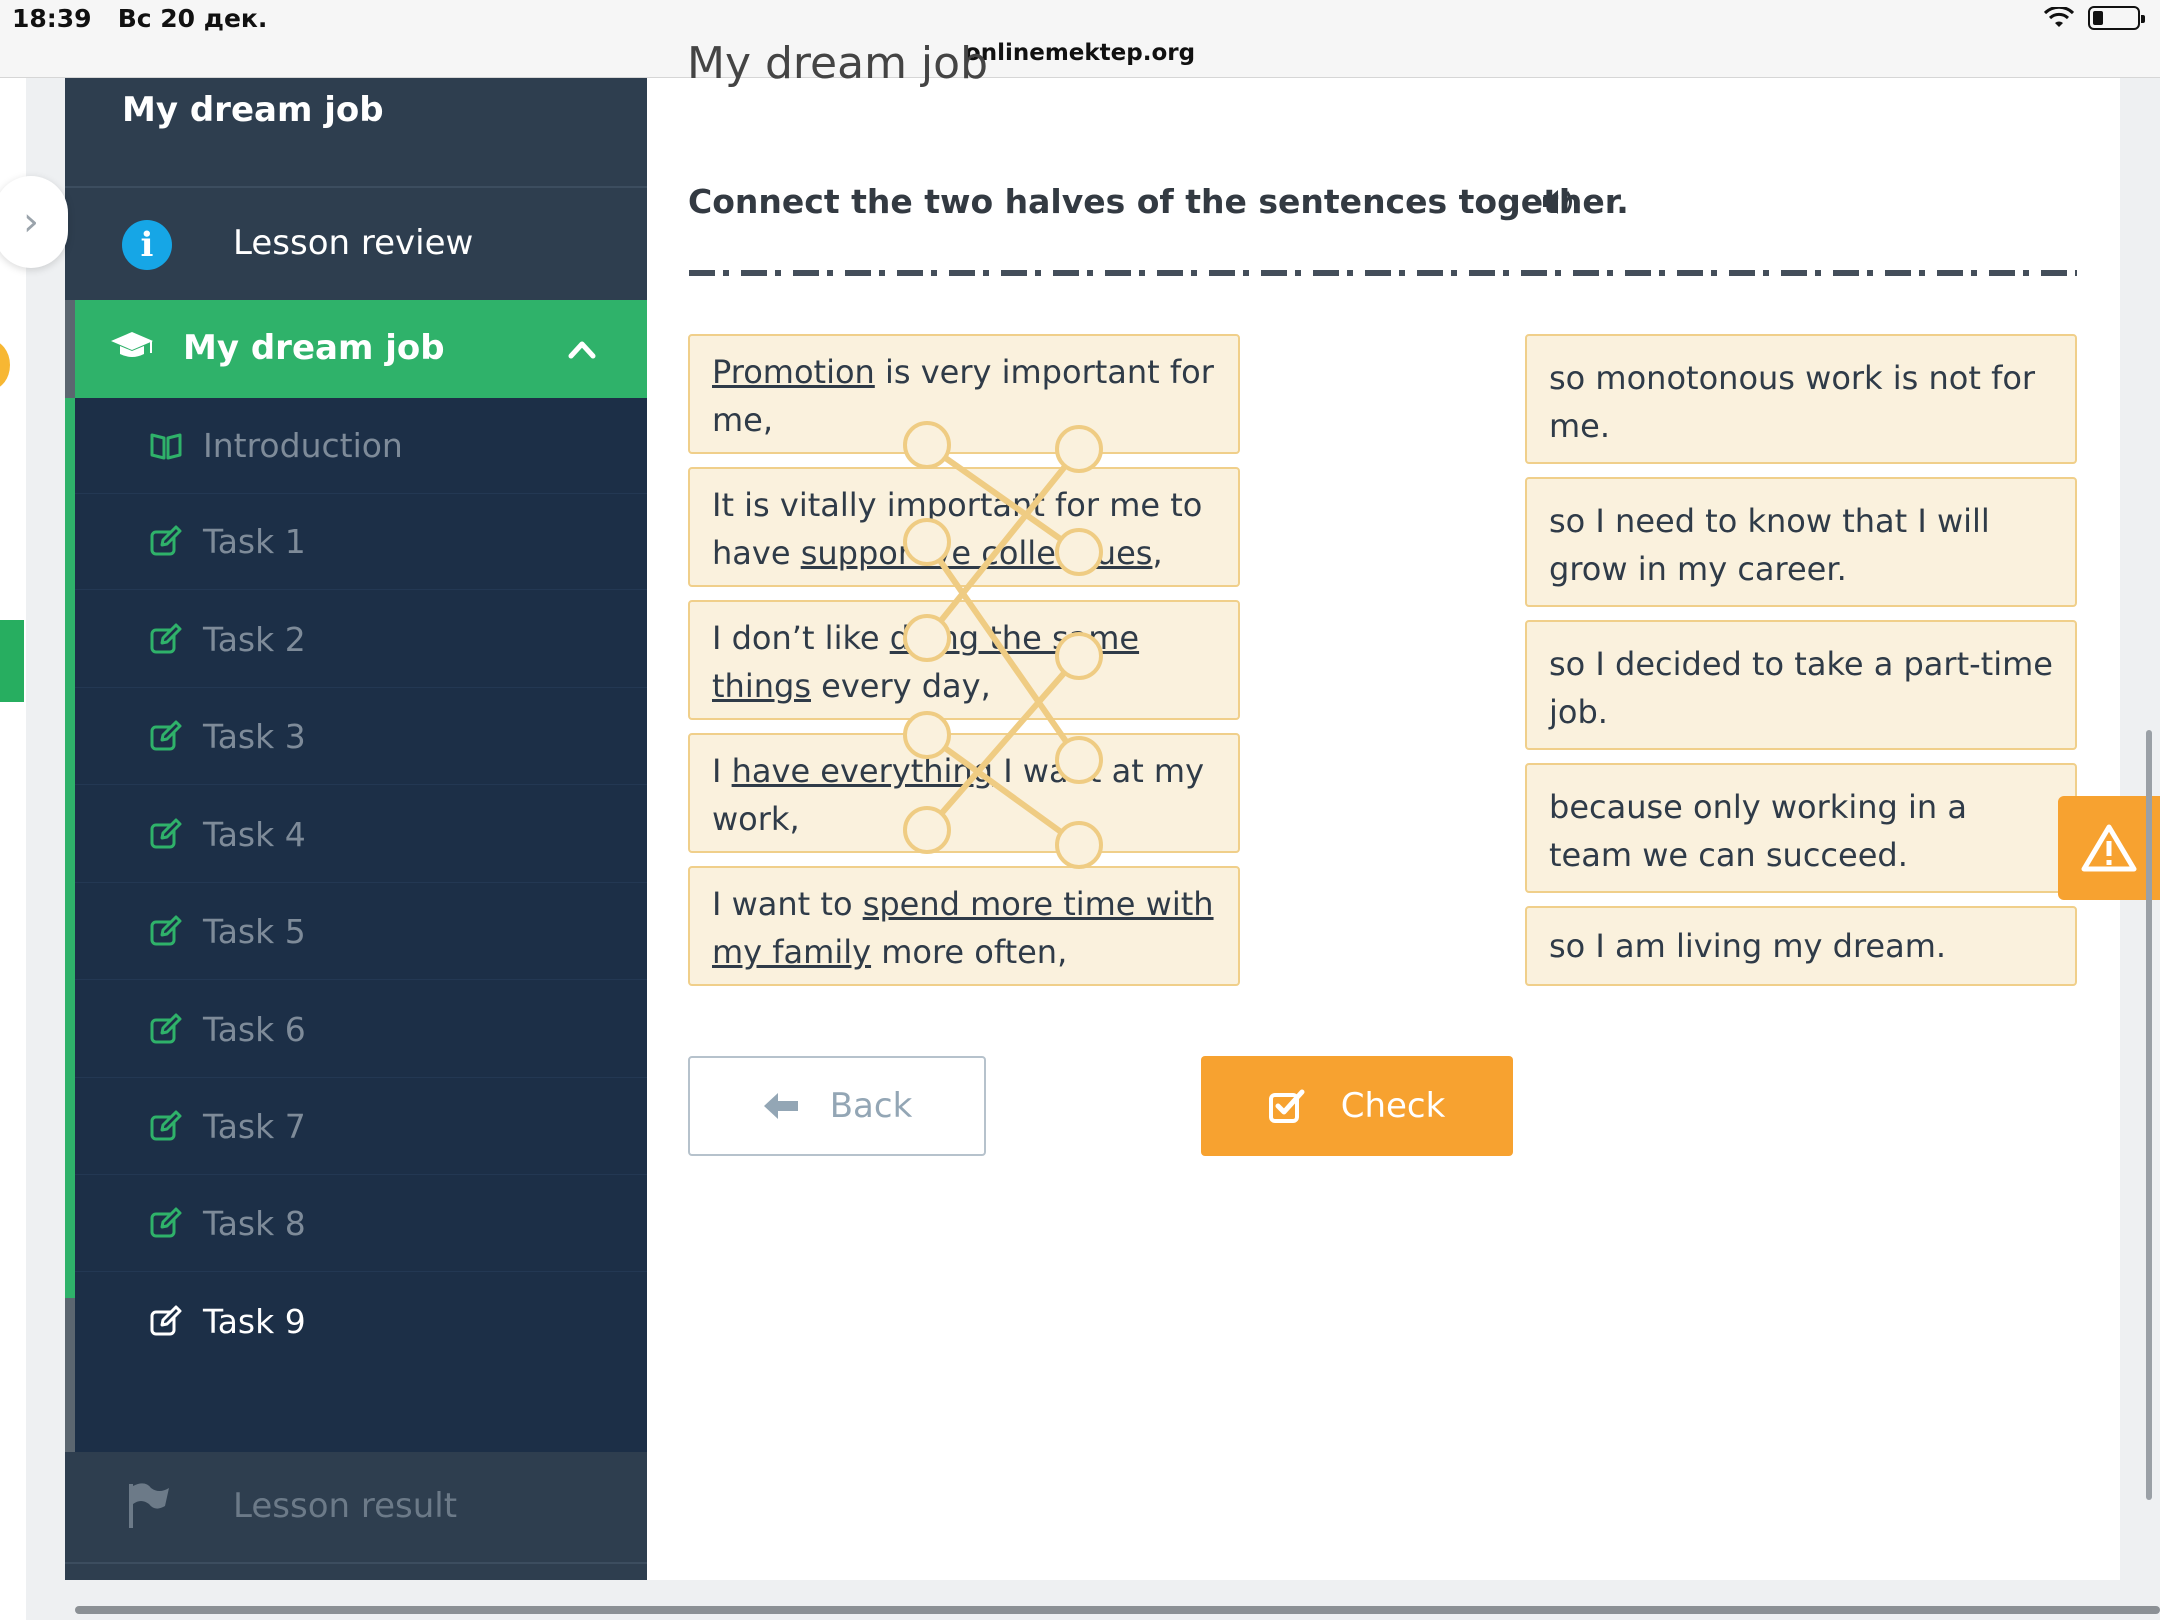 The height and width of the screenshot is (1620, 2160). What do you see at coordinates (1117, 1610) in the screenshot?
I see `home-indicator` at bounding box center [1117, 1610].